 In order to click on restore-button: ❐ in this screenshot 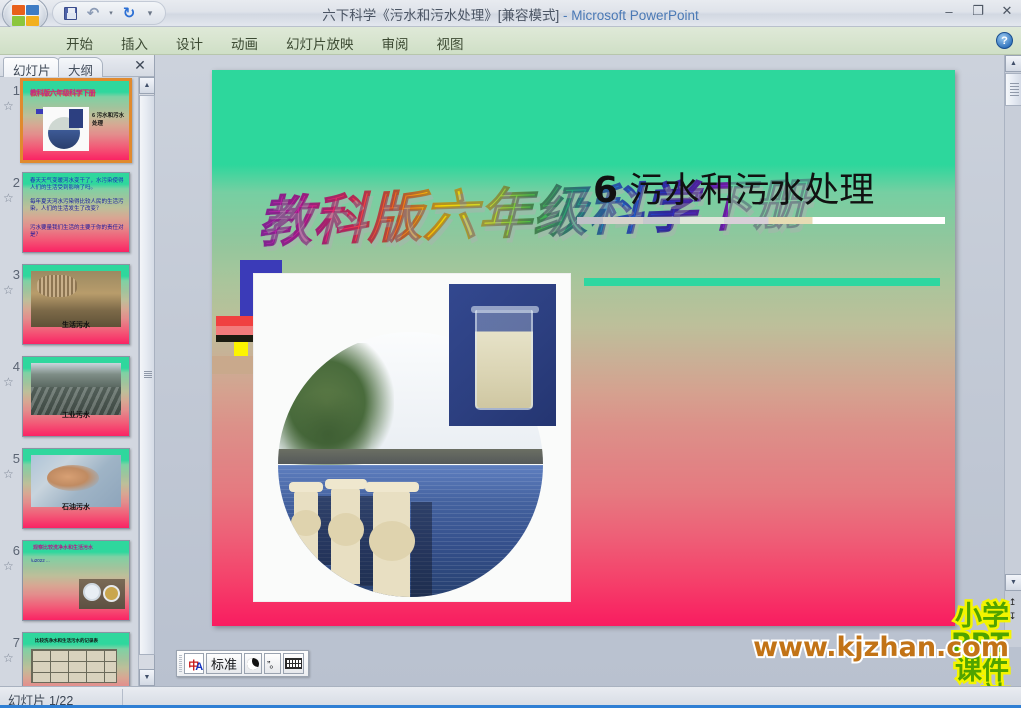, I will do `click(978, 11)`.